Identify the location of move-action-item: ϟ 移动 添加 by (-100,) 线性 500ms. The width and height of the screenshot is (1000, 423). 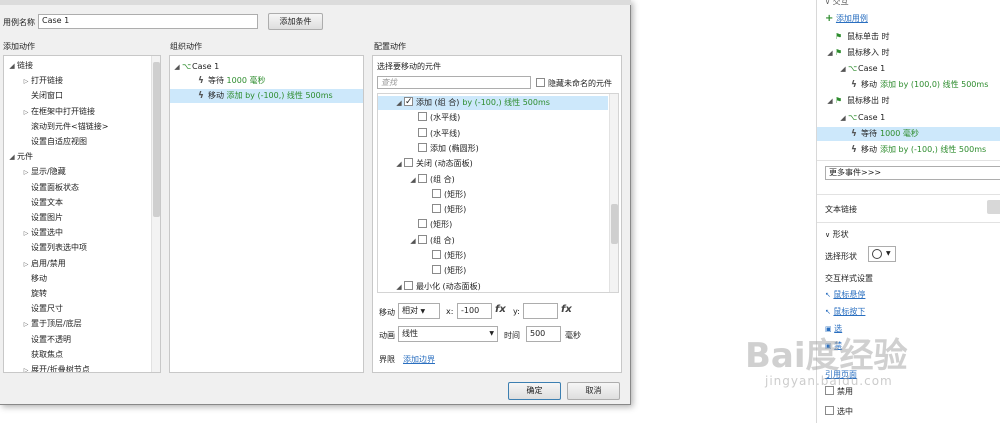
(266, 96).